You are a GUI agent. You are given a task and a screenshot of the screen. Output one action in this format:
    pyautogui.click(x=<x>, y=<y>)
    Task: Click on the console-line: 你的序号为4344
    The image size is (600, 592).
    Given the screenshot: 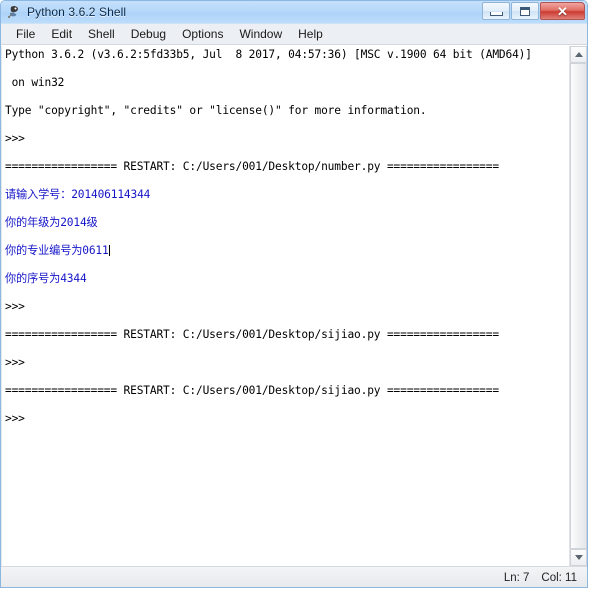 What is the action you would take?
    pyautogui.click(x=46, y=278)
    